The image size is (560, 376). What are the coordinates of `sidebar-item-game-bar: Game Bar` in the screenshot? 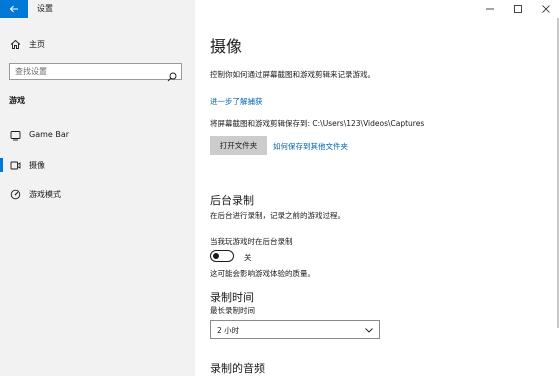 It's located at (97, 135).